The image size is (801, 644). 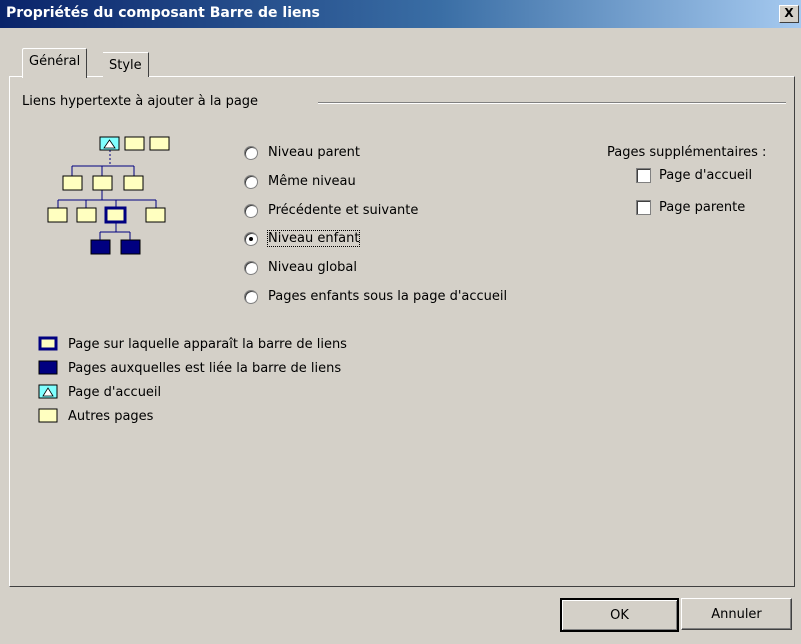 What do you see at coordinates (142, 101) in the screenshot?
I see `group-label: Liens hypertexte à ajouter à la page` at bounding box center [142, 101].